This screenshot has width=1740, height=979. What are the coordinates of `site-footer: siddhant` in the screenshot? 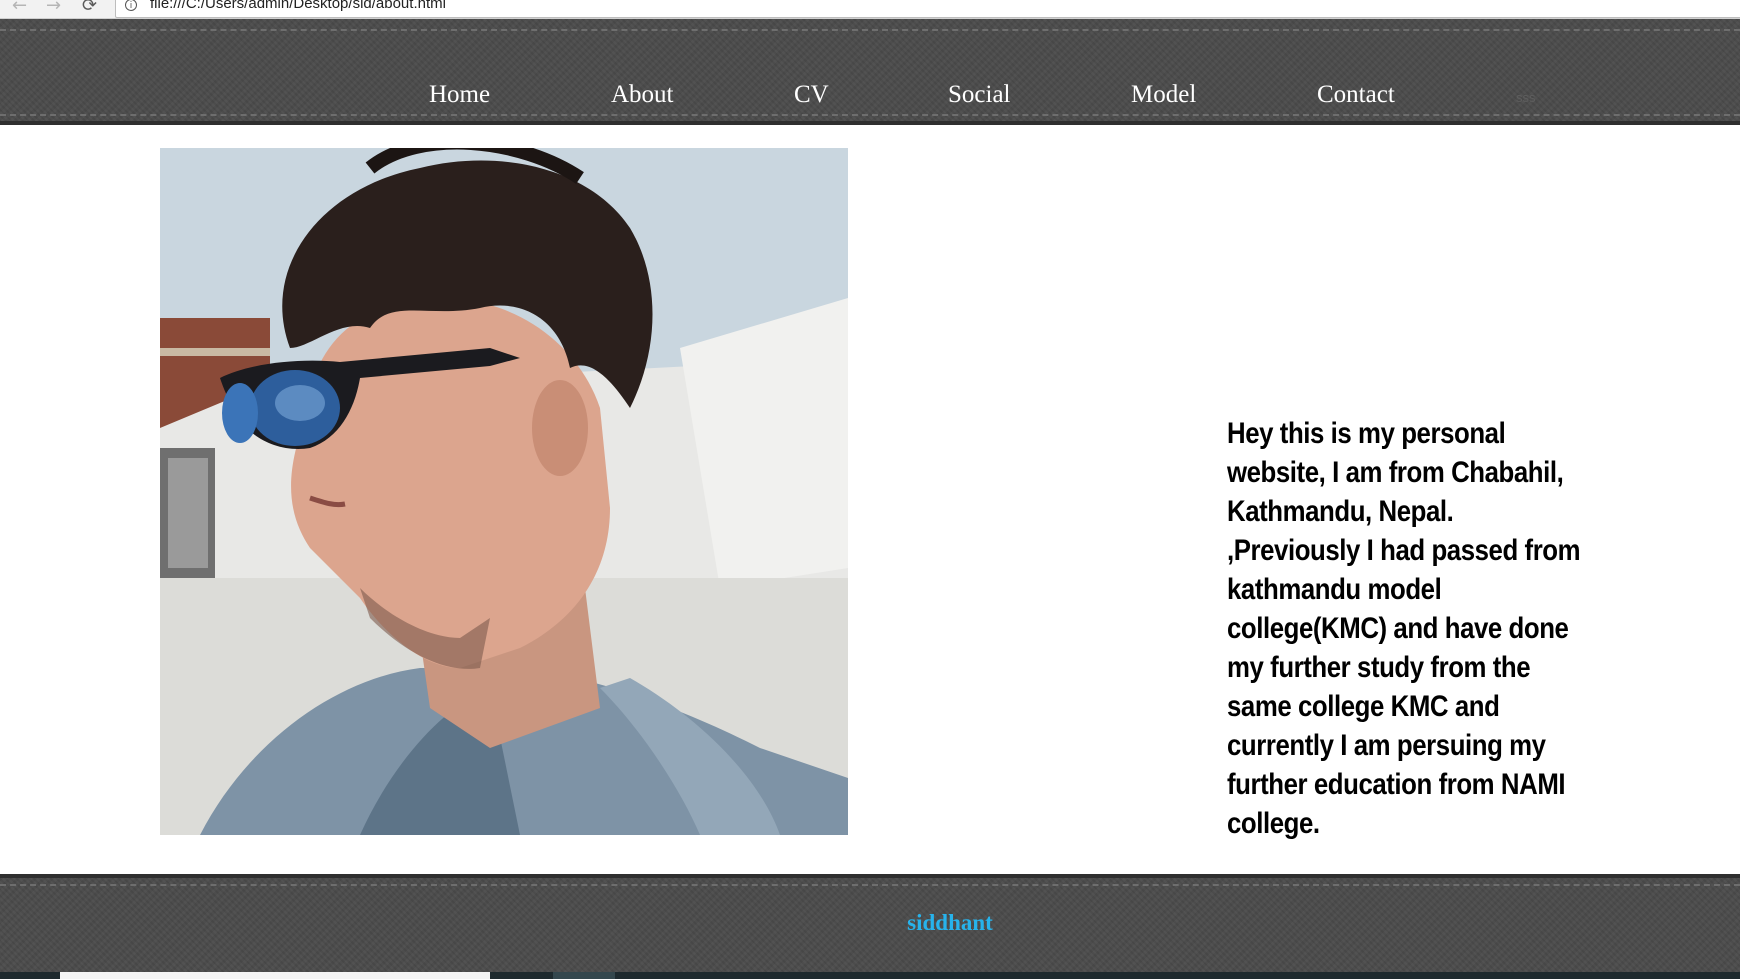 It's located at (870, 926).